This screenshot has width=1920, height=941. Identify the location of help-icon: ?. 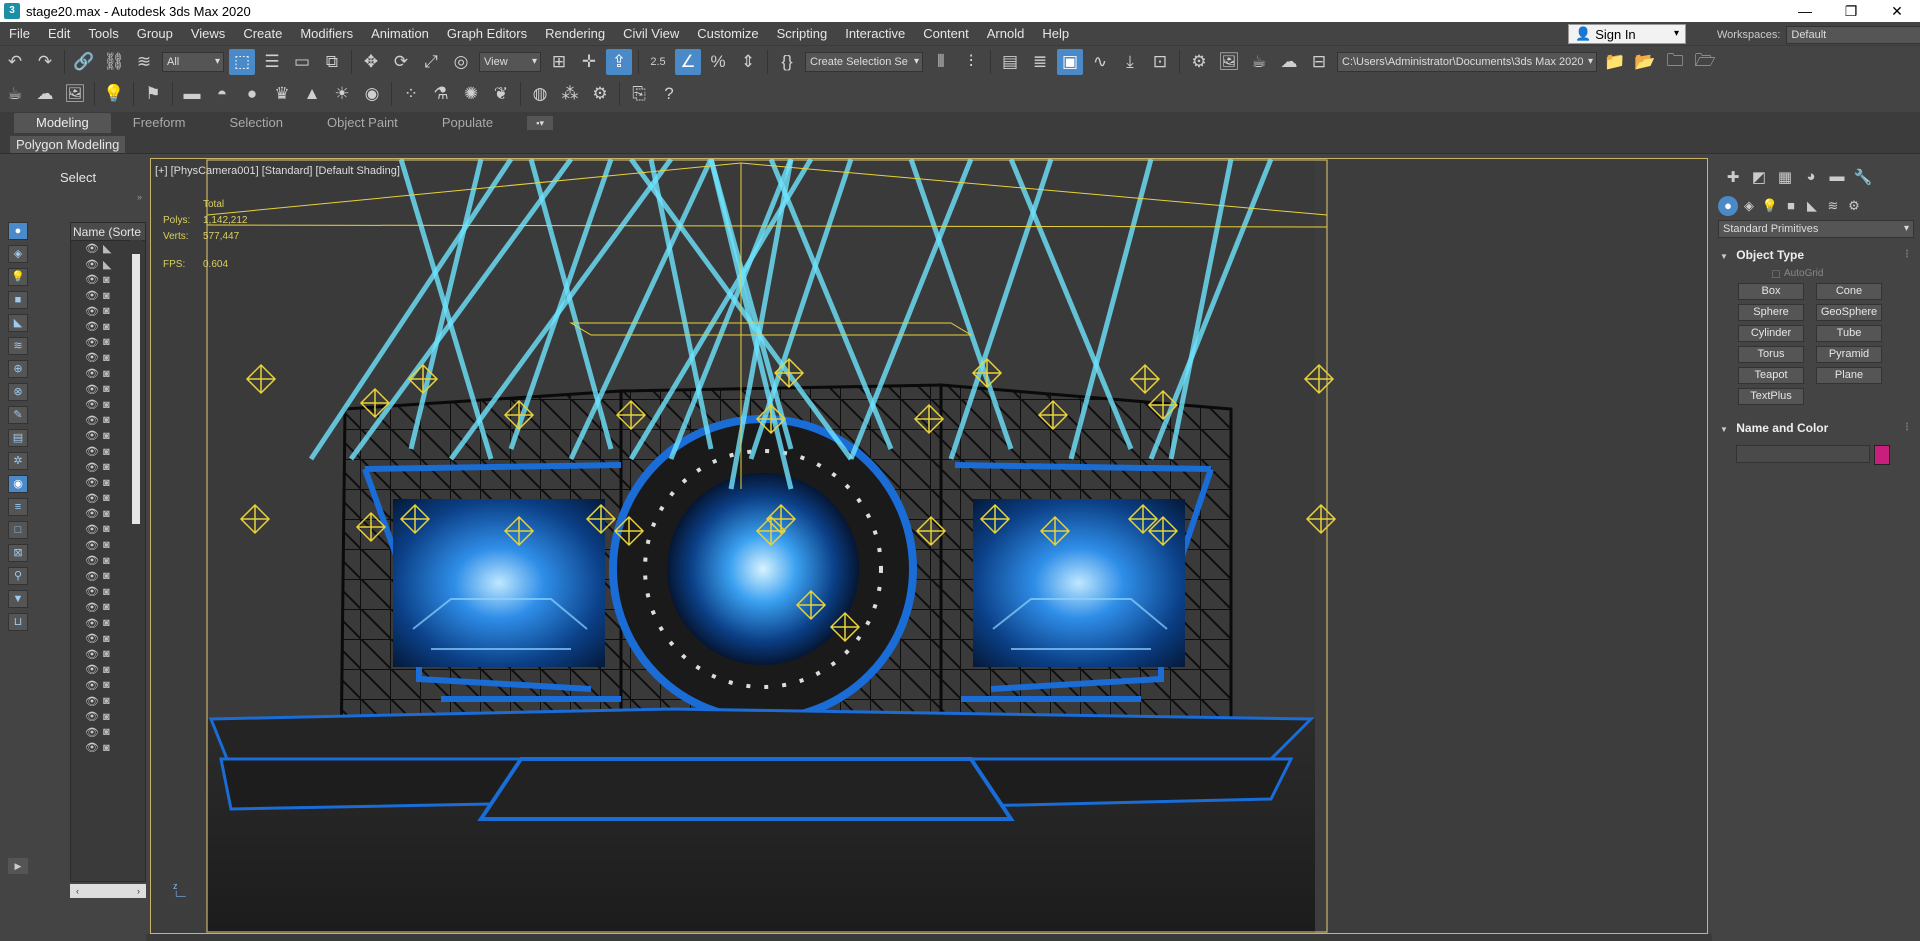
(669, 94).